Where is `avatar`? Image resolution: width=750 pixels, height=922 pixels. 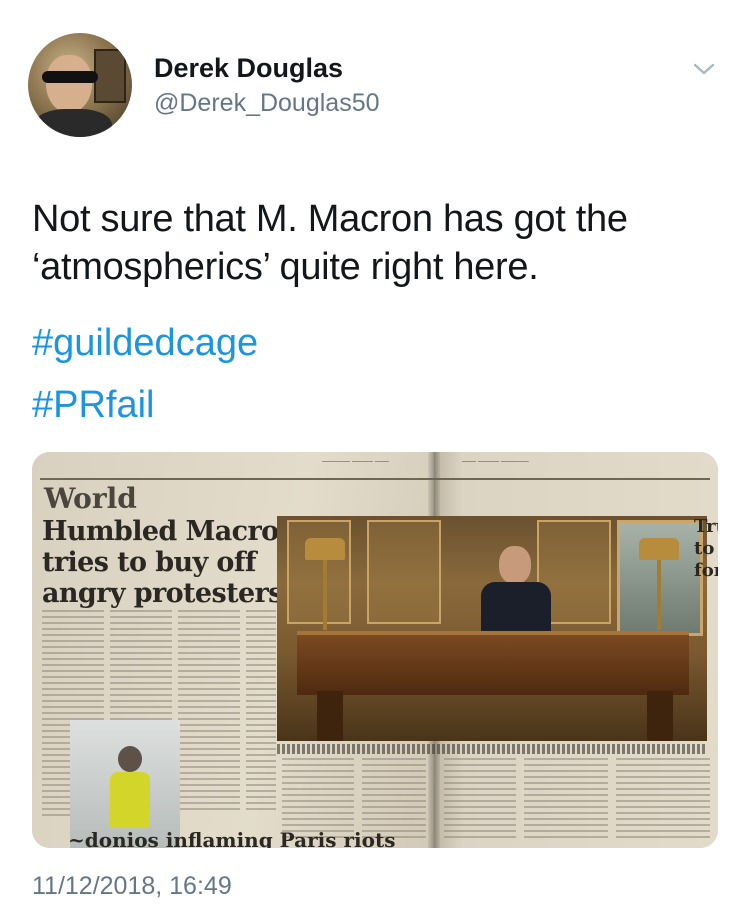 avatar is located at coordinates (80, 85).